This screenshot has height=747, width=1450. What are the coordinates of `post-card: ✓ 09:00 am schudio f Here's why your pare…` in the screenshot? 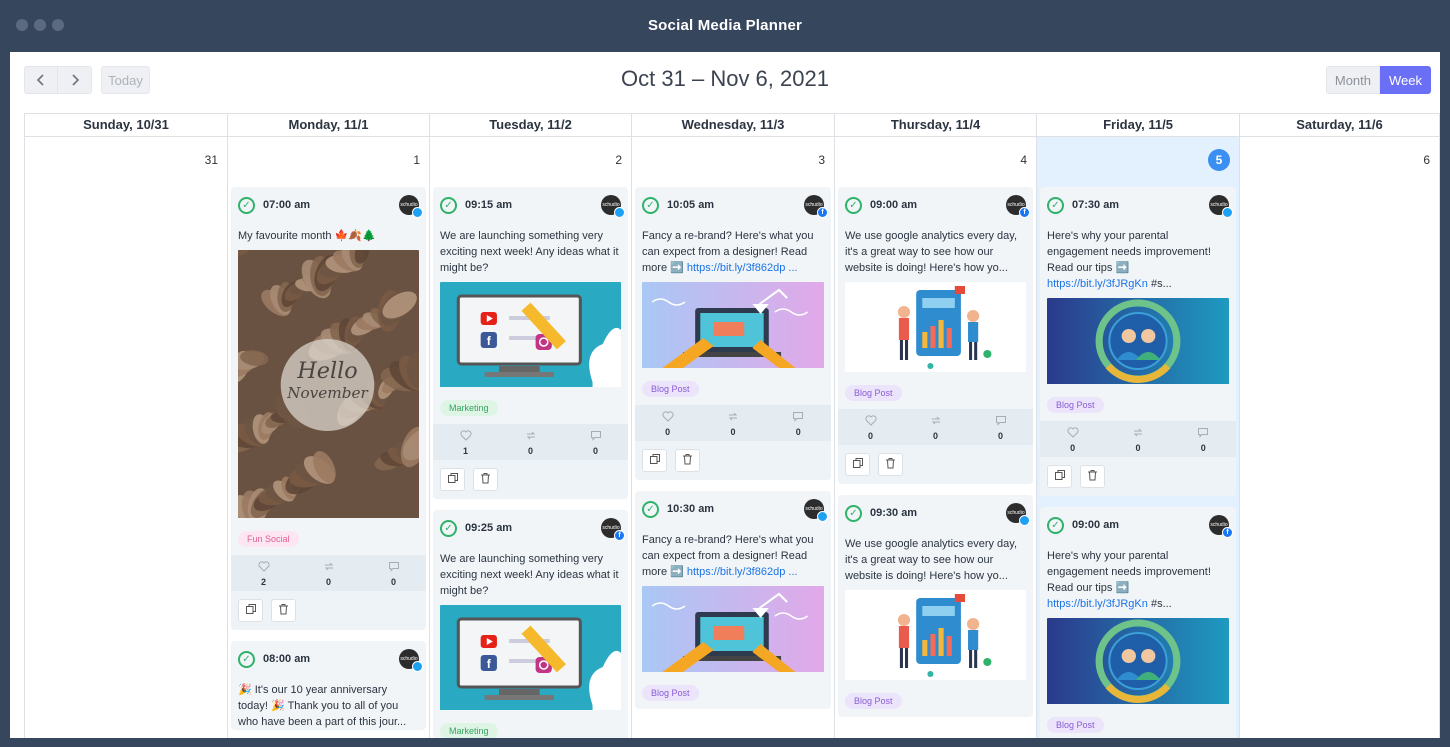 It's located at (1138, 622).